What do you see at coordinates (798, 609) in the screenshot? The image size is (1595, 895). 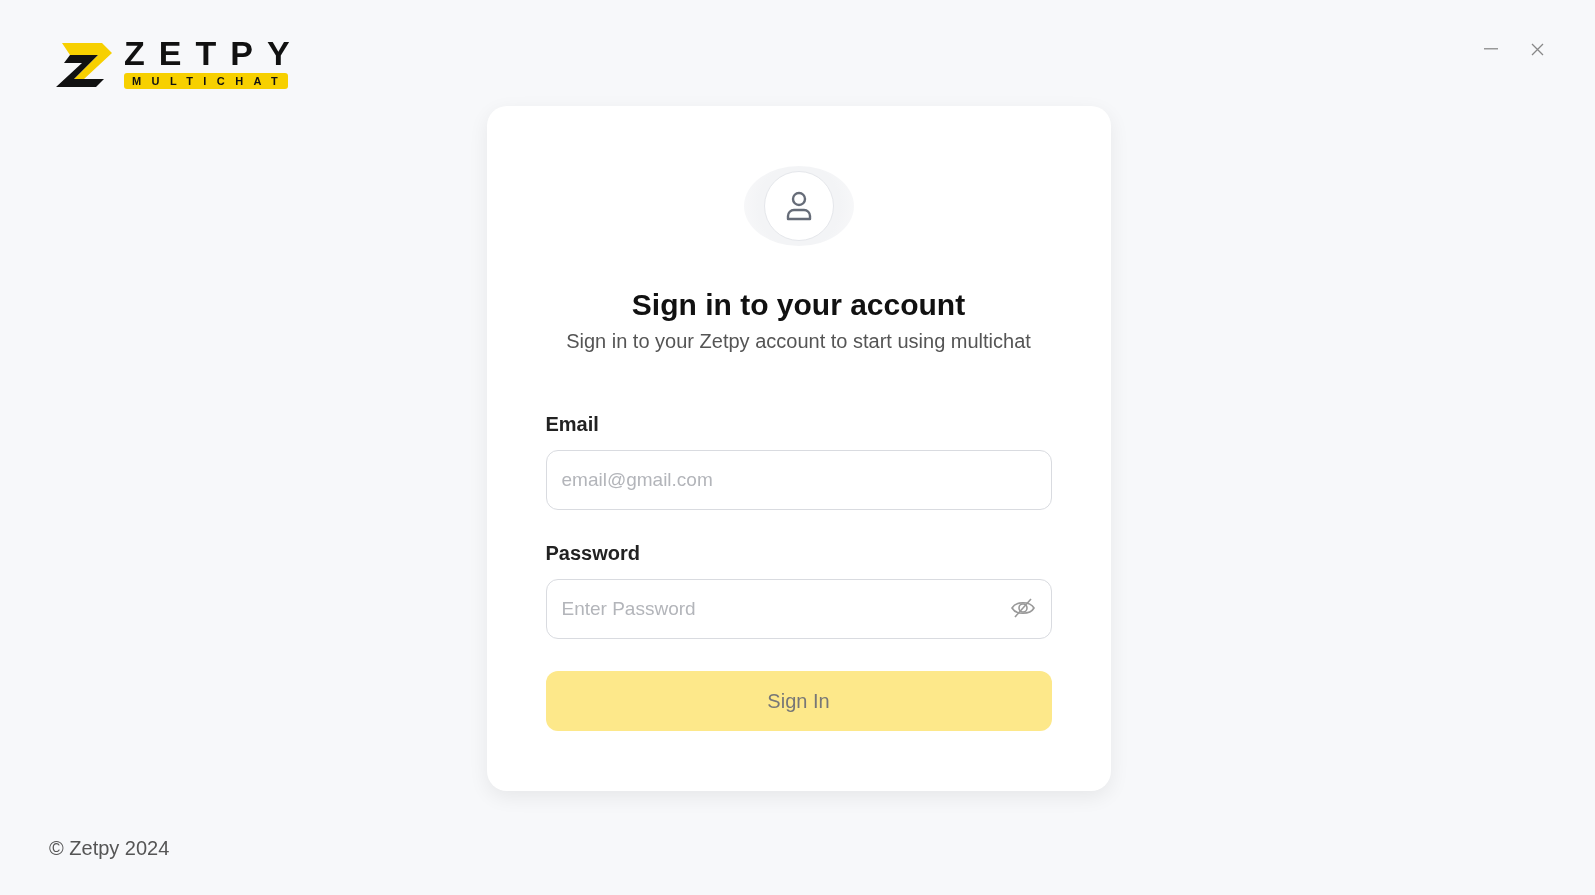 I see `password-field: Enter Password` at bounding box center [798, 609].